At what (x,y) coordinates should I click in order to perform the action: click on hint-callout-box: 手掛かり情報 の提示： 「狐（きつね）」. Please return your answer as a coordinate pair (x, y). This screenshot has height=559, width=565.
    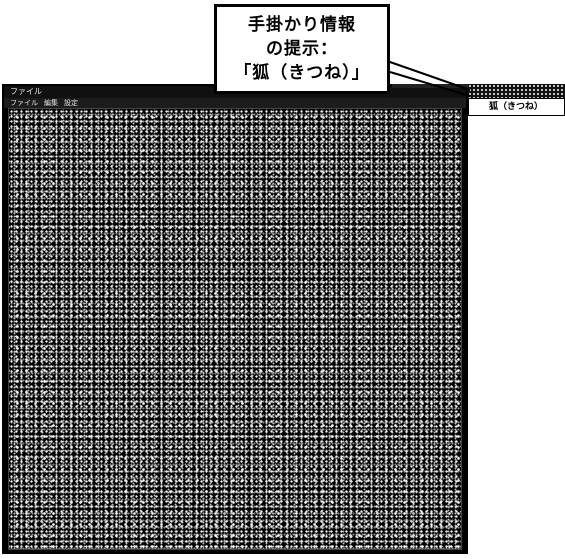
    Looking at the image, I should click on (302, 49).